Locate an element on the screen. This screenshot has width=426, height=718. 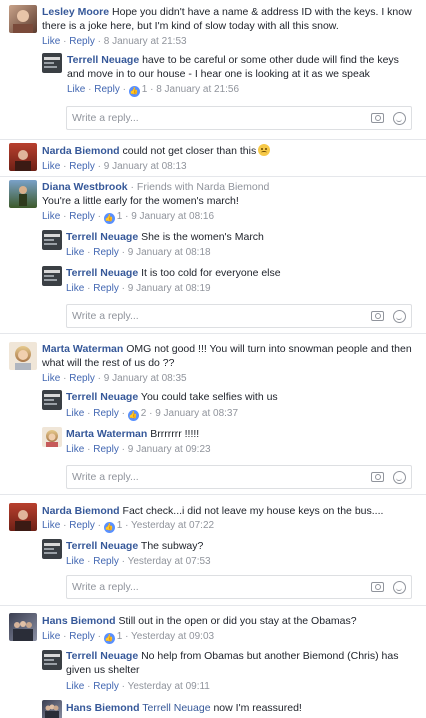
timestamp: Yesterday at 07:53 is located at coordinates (169, 561).